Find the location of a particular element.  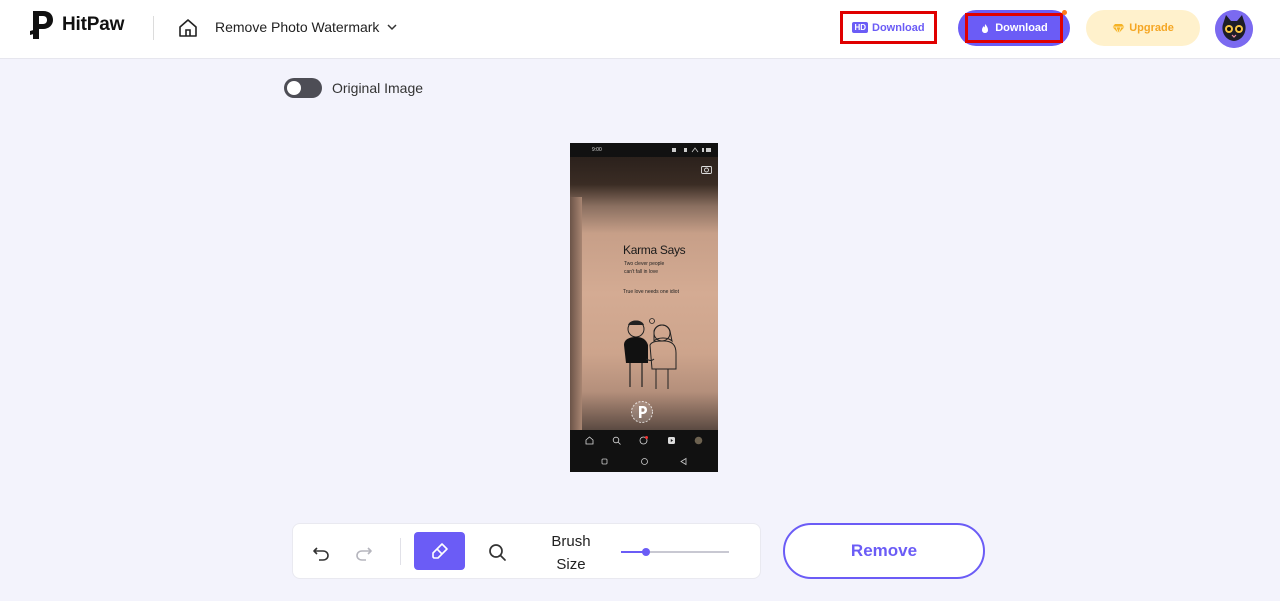

remove-button: Remove is located at coordinates (884, 551).